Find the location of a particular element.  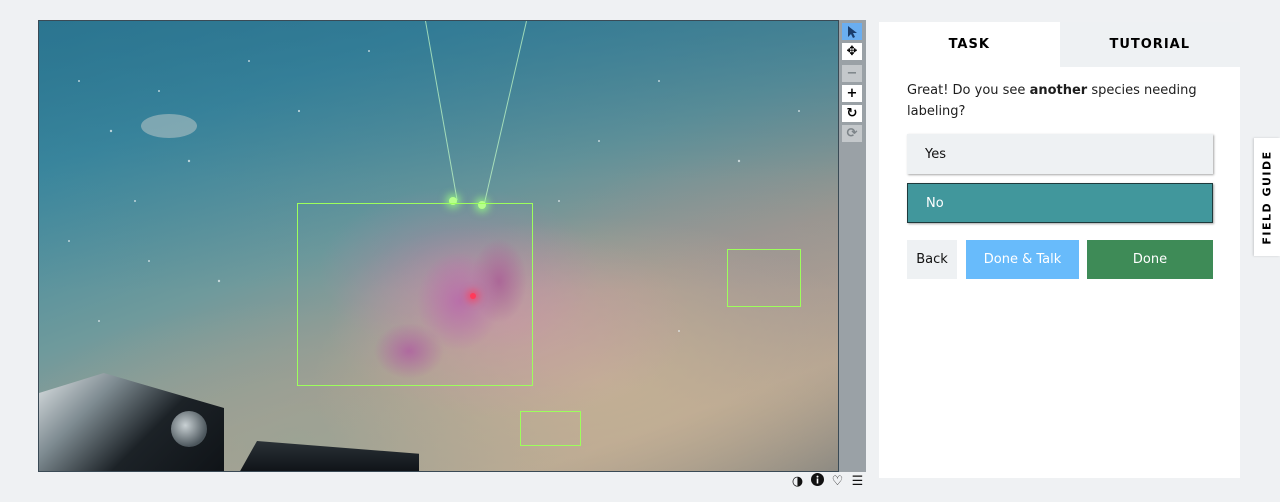

viewer-toolbar: ✥ − + ↻ ⟳ is located at coordinates (852, 246).